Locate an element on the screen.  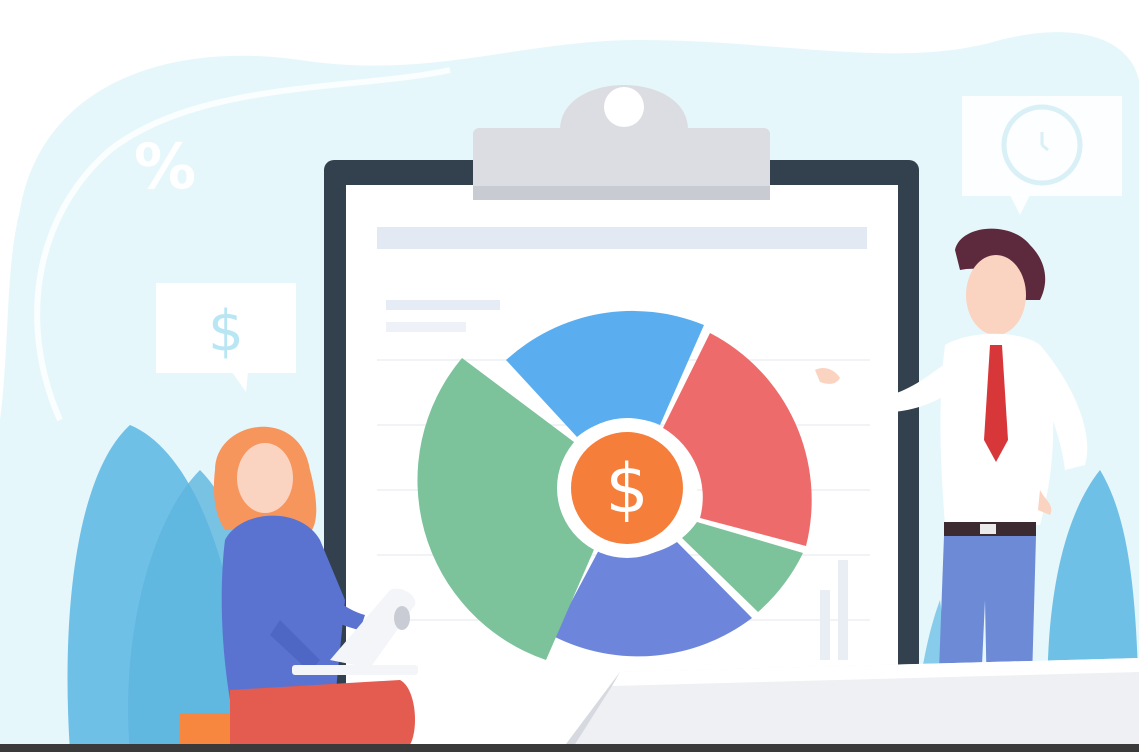
woman-legs is located at coordinates (322, 716).